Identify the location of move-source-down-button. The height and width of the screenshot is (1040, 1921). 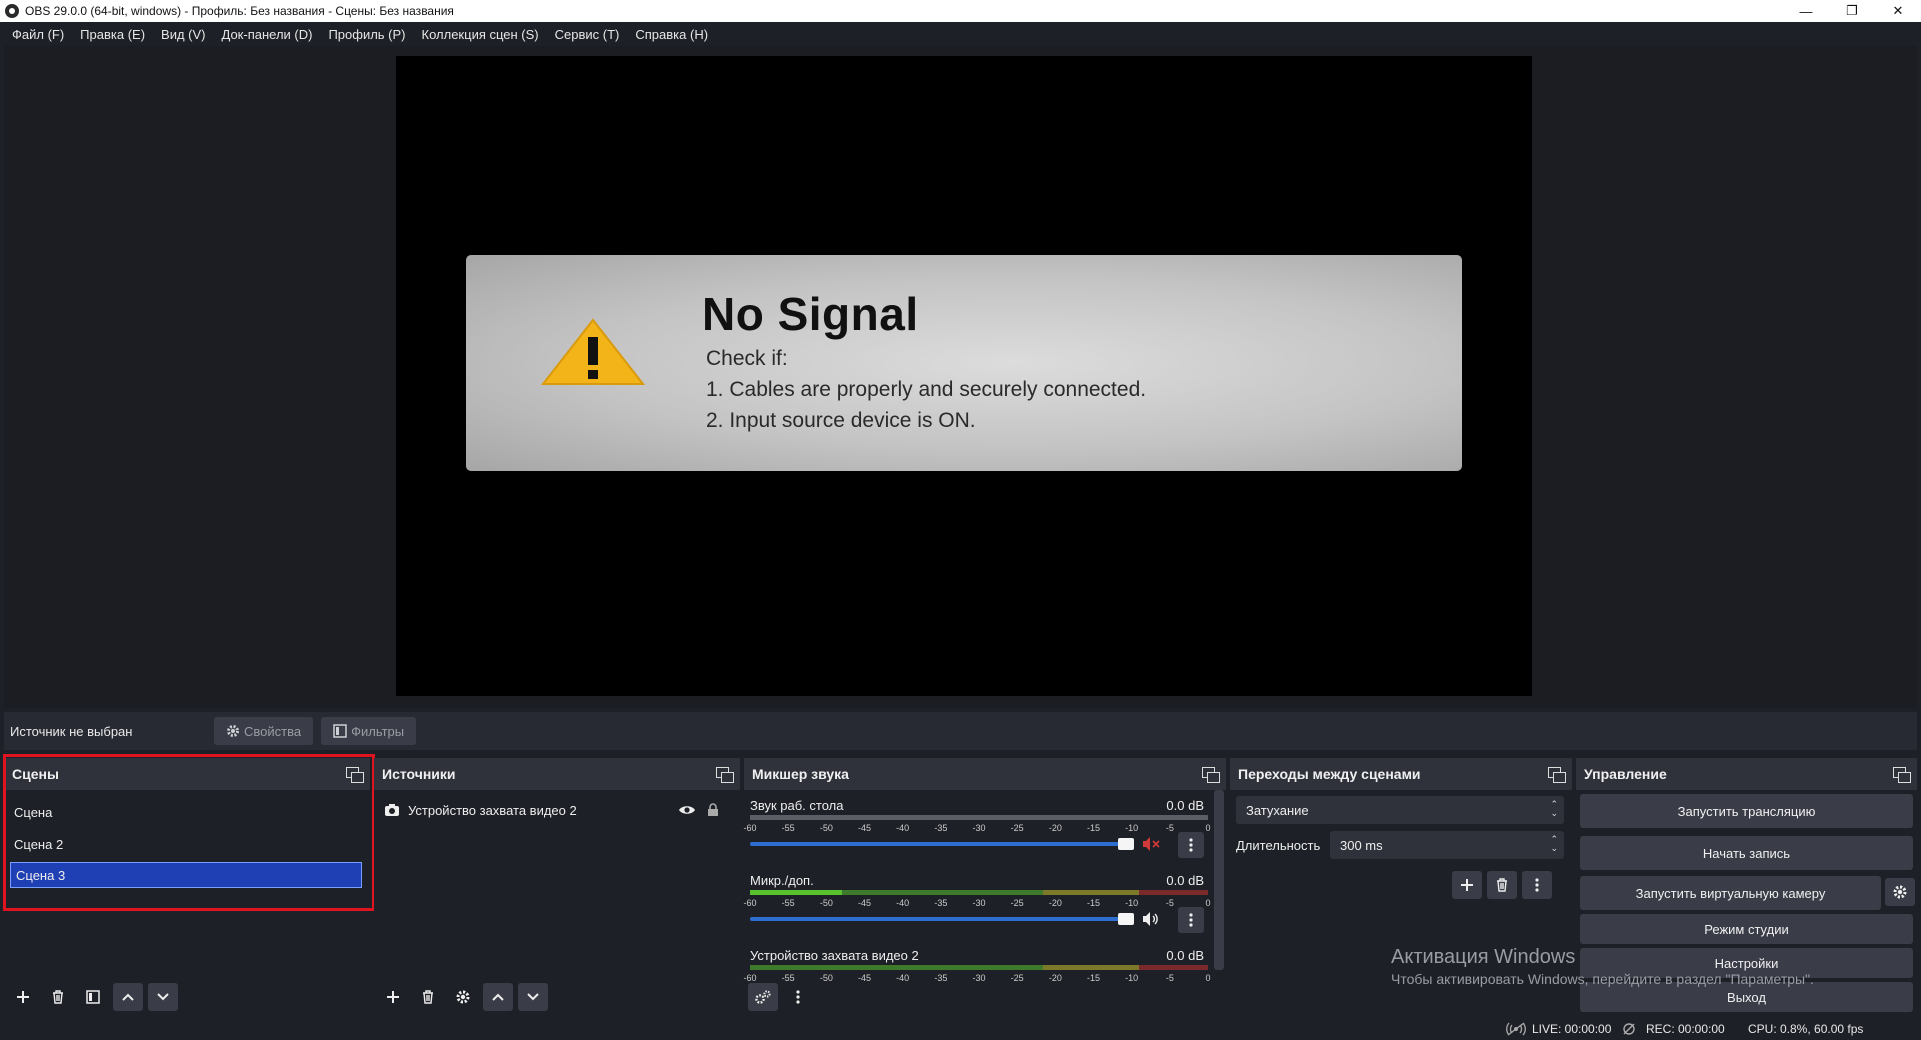
(533, 997).